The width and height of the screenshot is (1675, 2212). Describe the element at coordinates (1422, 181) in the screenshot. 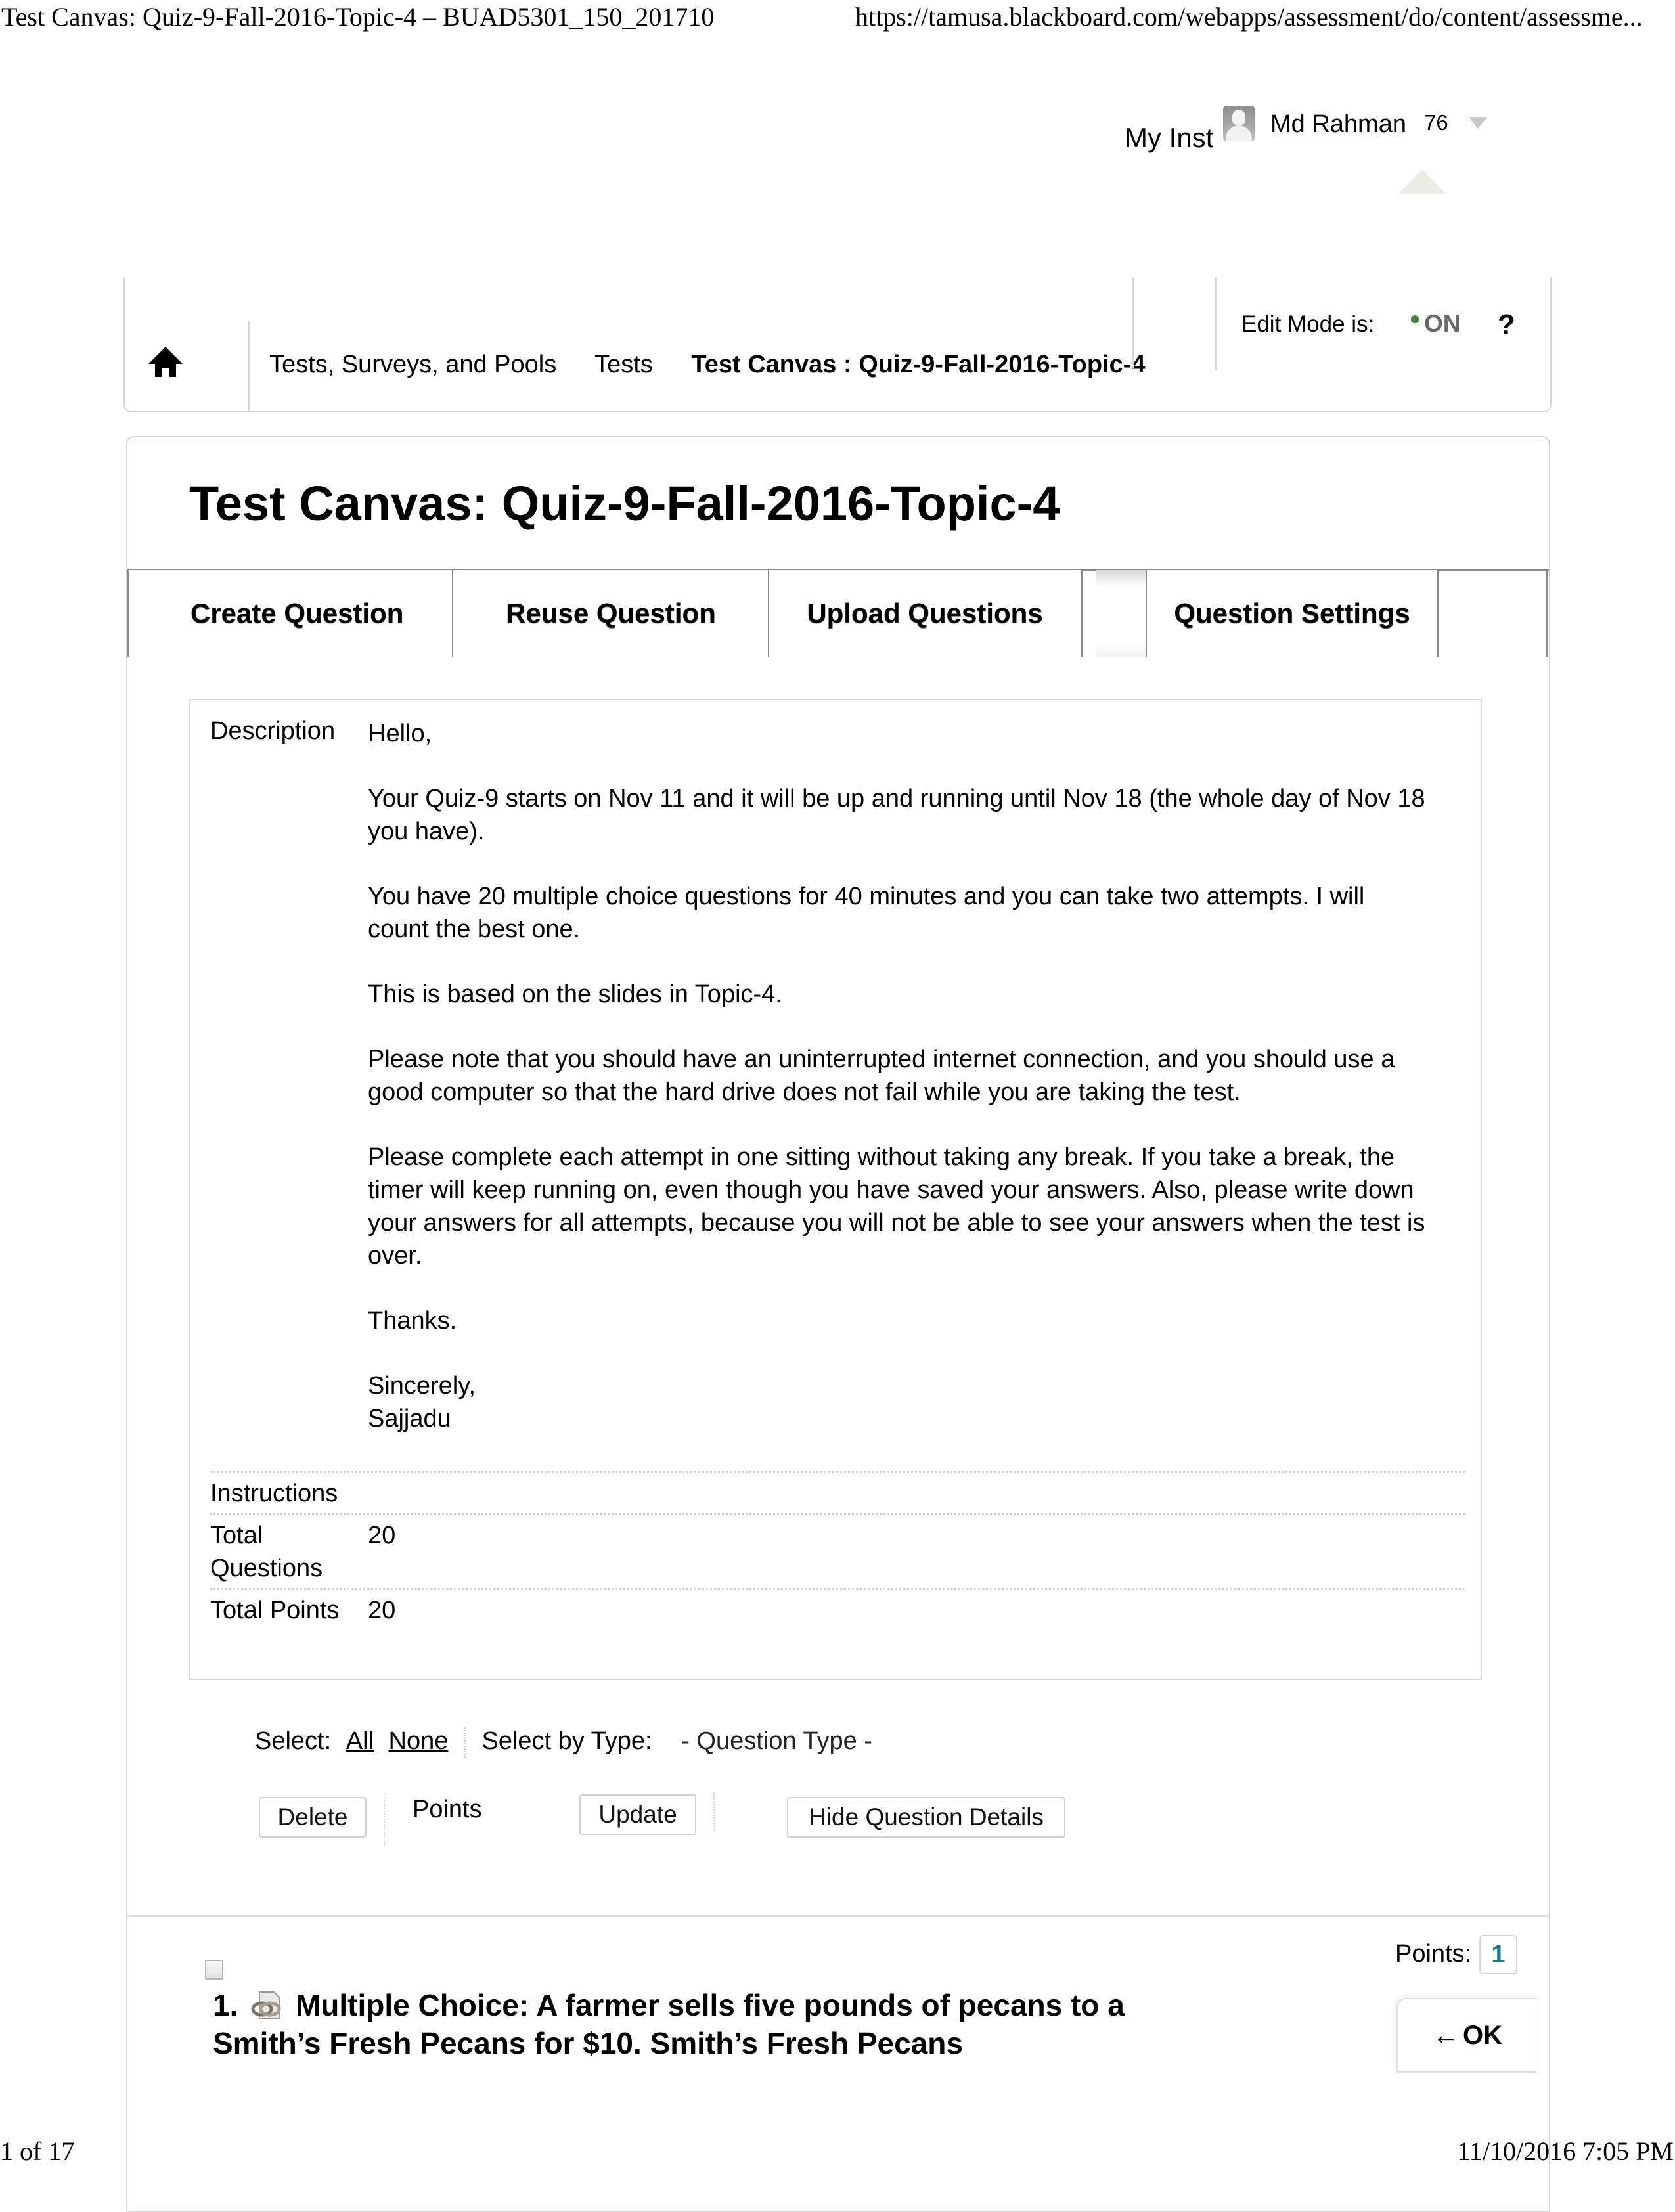

I see `menu-pointer-triangle` at that location.